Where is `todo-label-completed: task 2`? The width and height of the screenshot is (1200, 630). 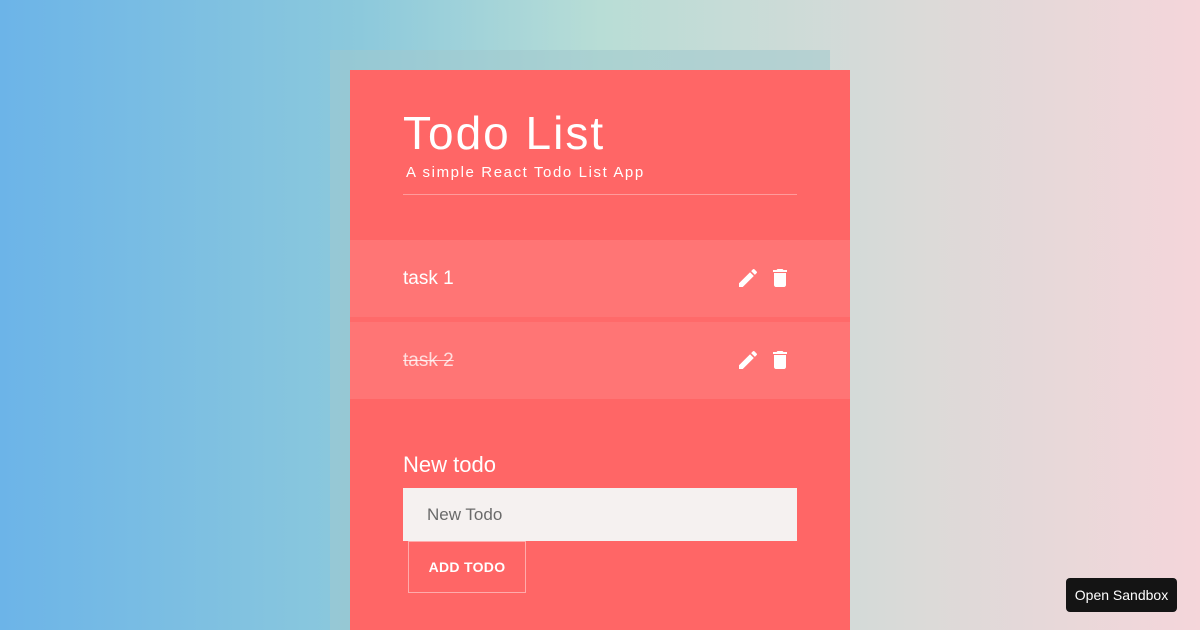
todo-label-completed: task 2 is located at coordinates (428, 360).